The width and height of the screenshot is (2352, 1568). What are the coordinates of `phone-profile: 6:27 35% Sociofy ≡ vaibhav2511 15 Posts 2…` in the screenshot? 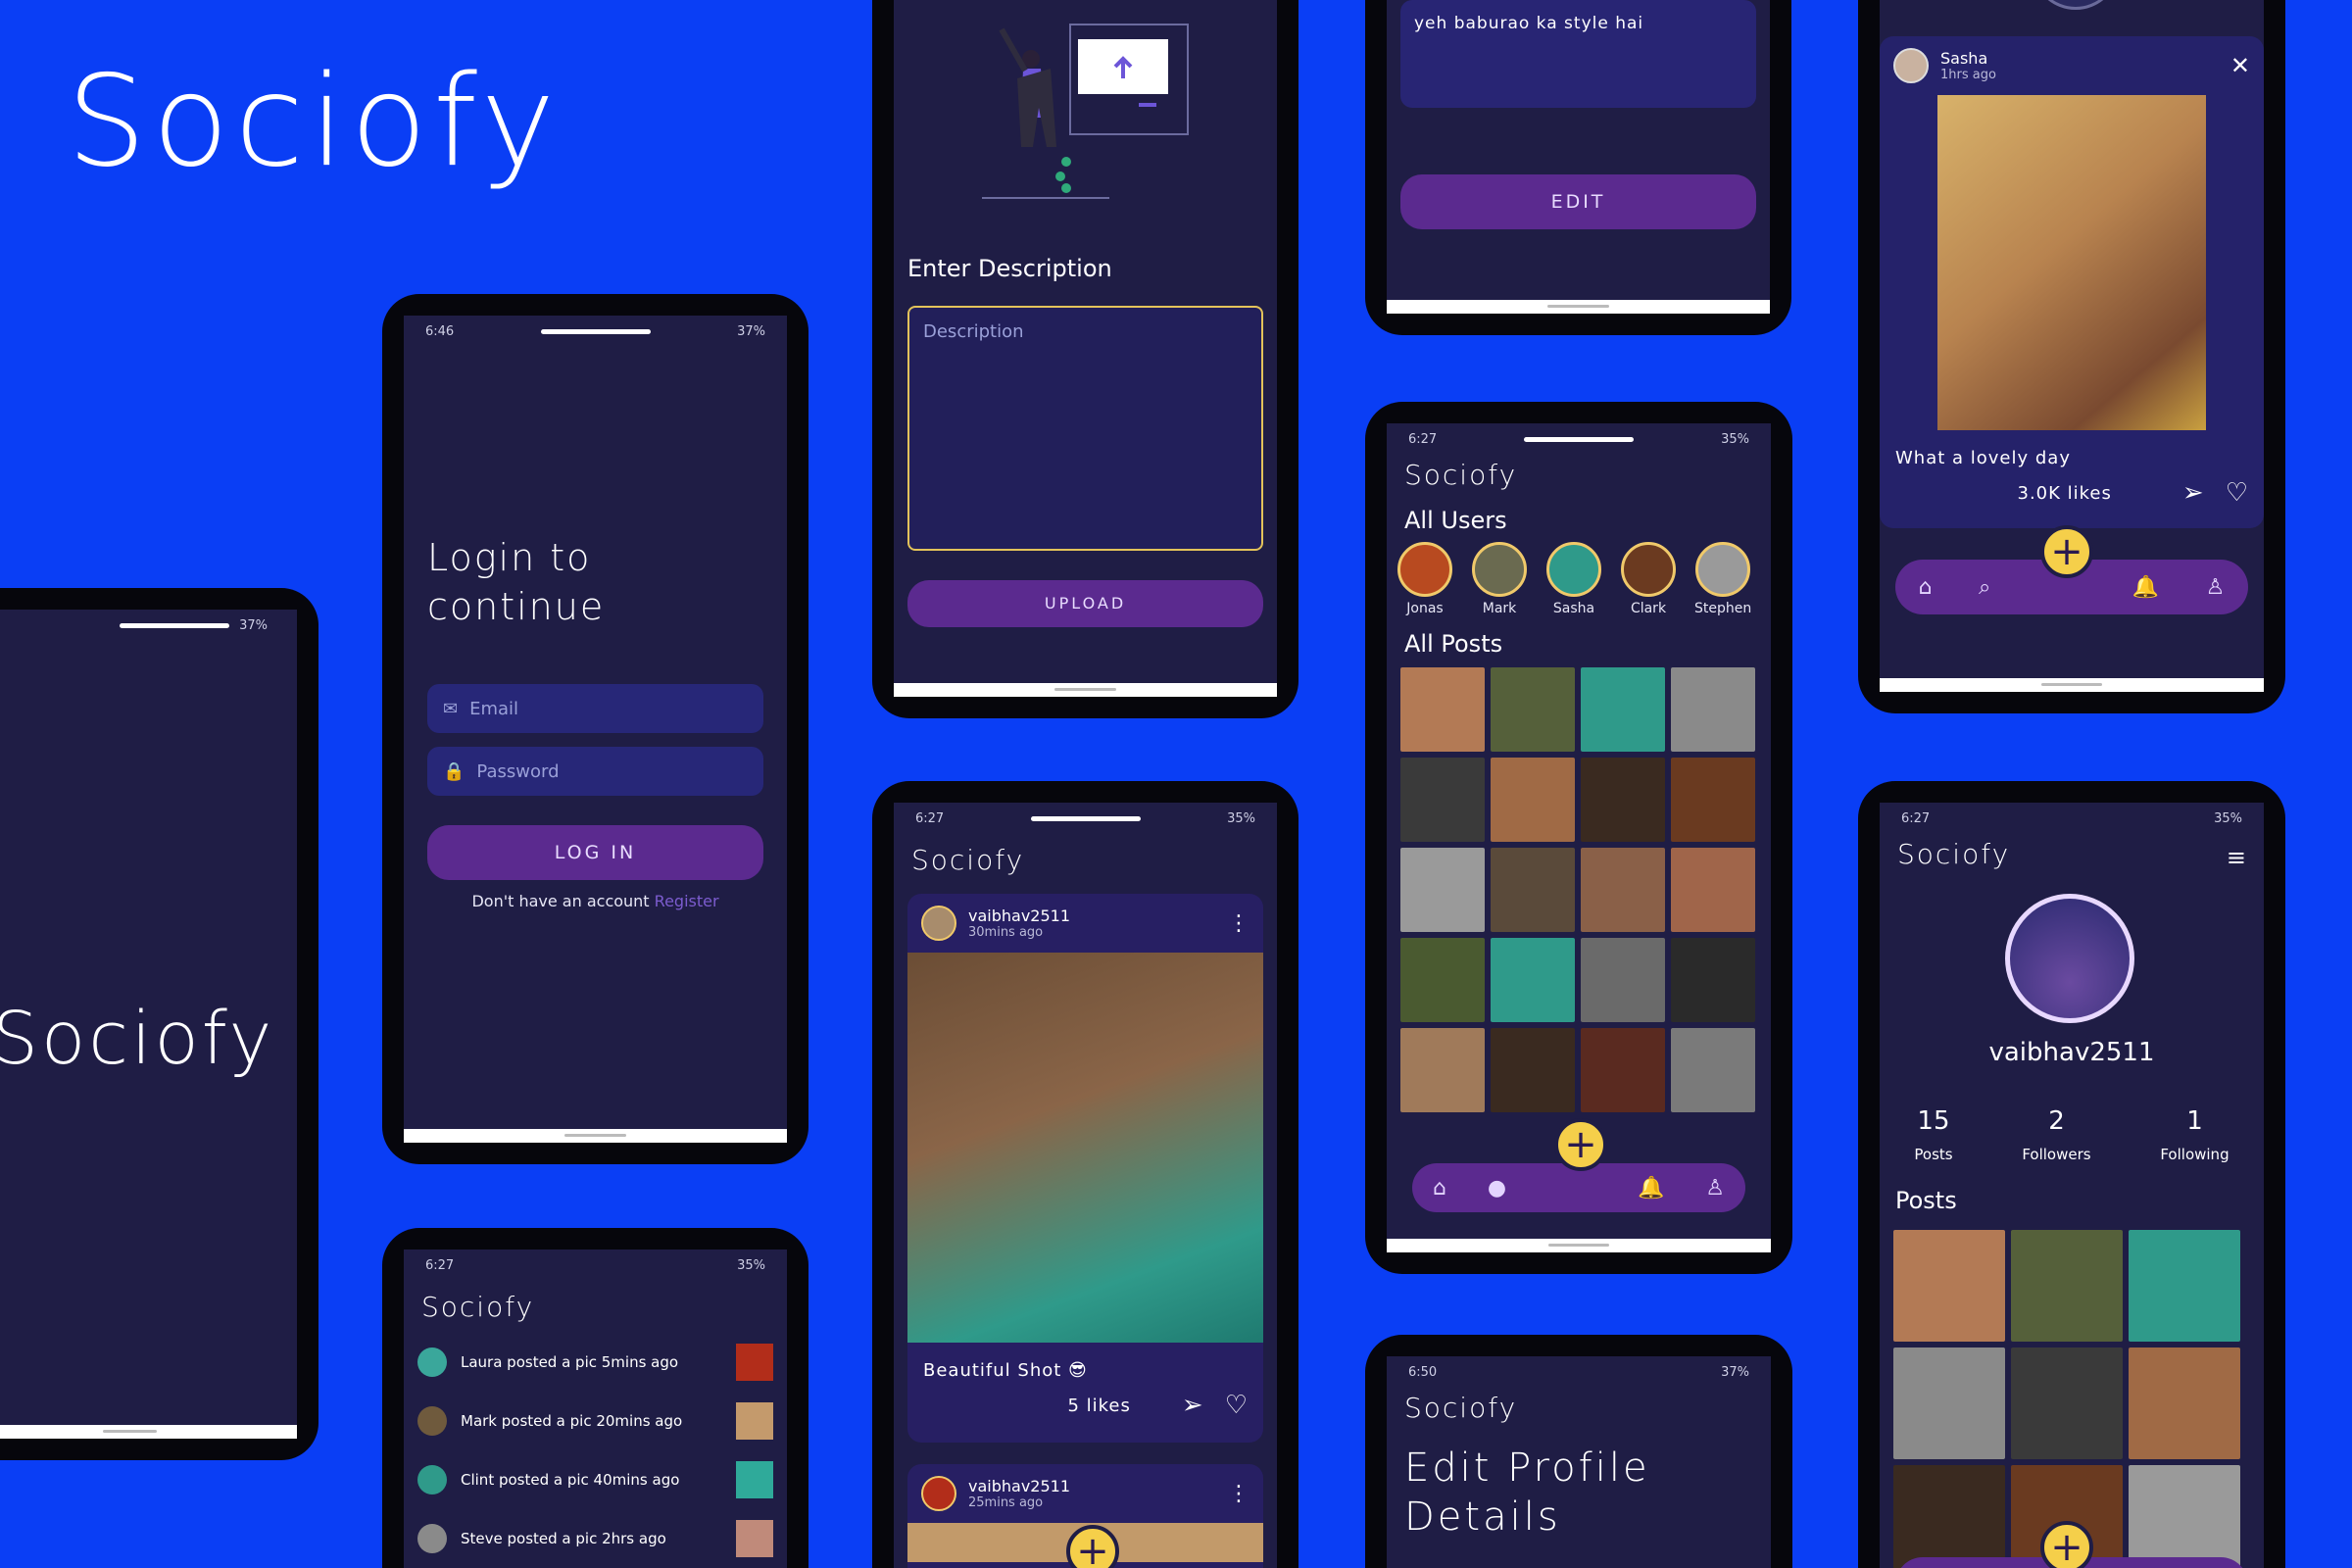 It's located at (2071, 1174).